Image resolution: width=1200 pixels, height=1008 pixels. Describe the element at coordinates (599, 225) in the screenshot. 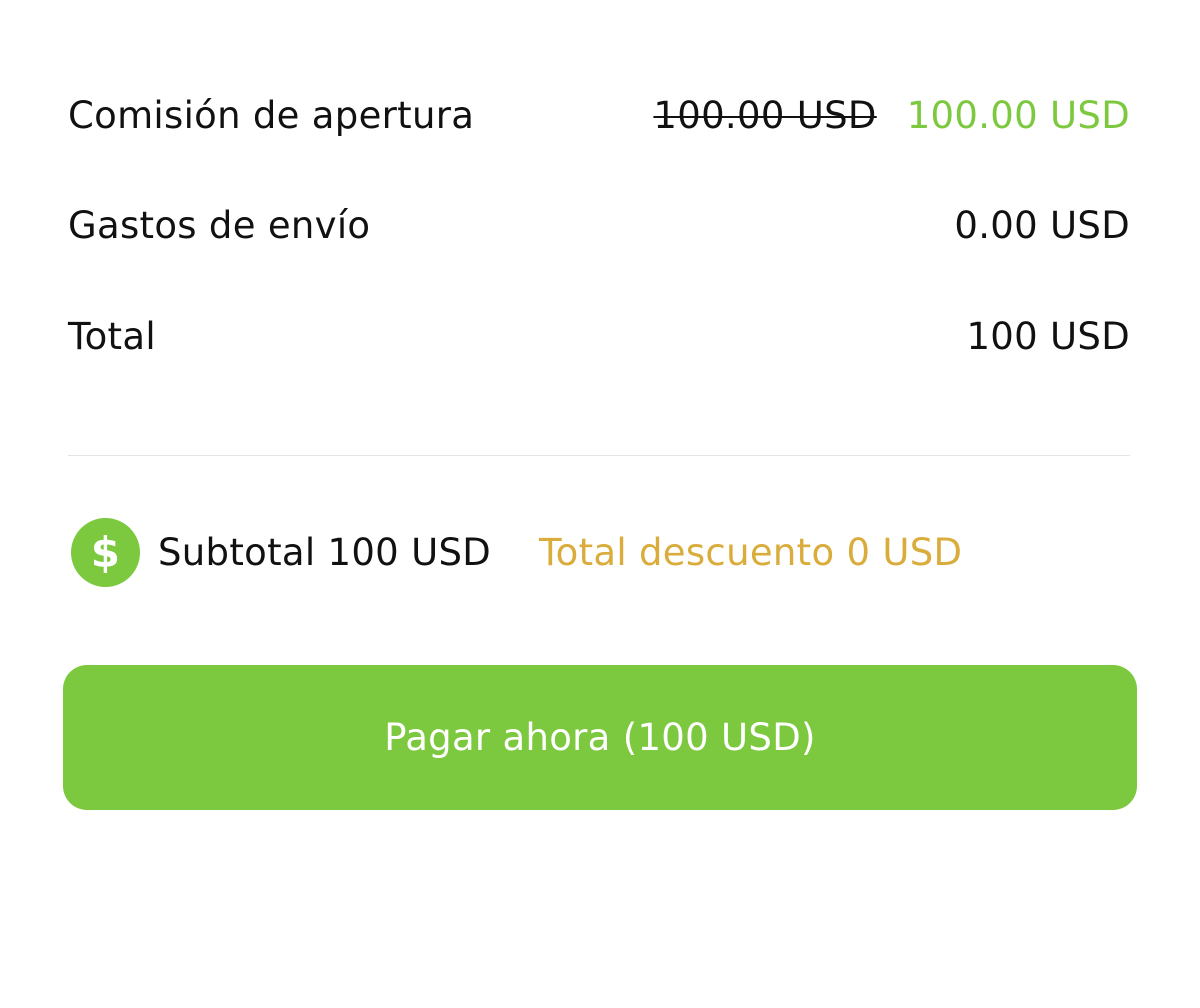

I see `shipping-row: Gastos de envío 0.00 USD` at that location.